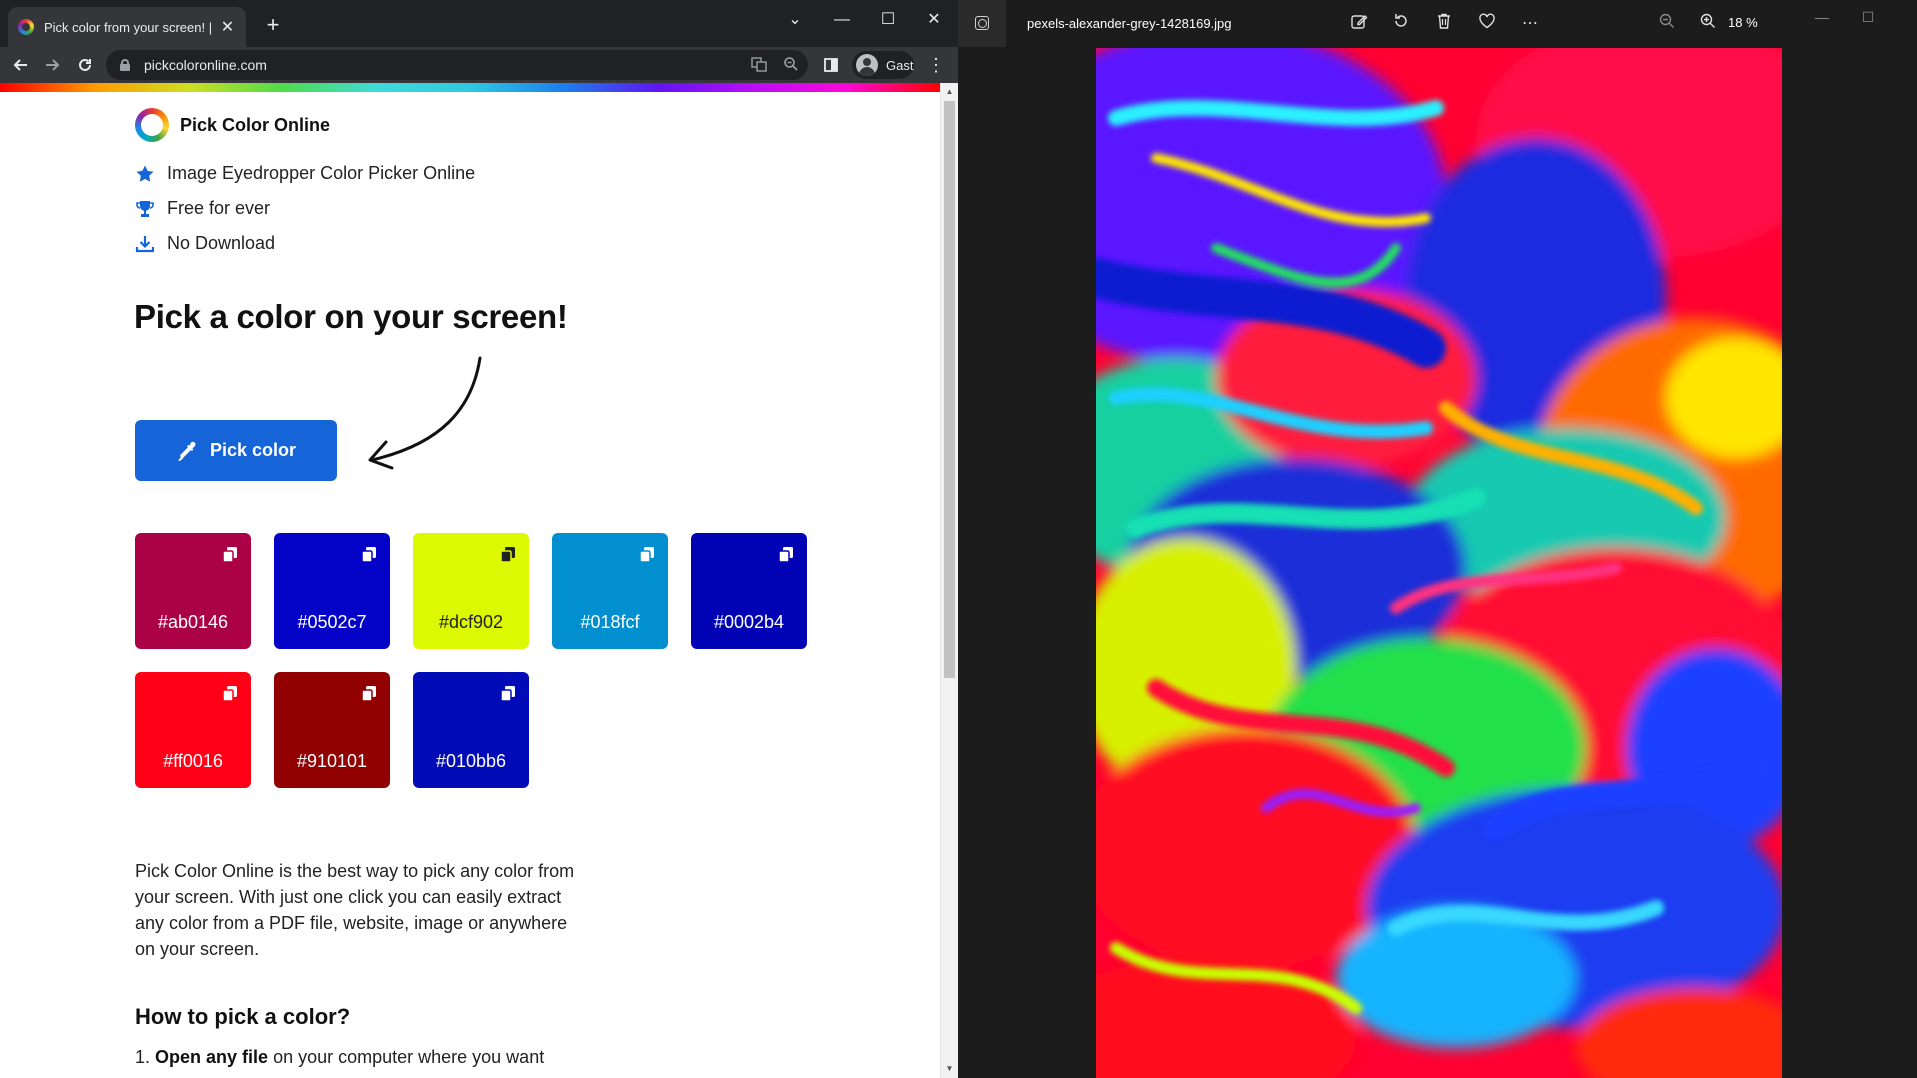  Describe the element at coordinates (332, 730) in the screenshot. I see `color-swatch: #910101` at that location.